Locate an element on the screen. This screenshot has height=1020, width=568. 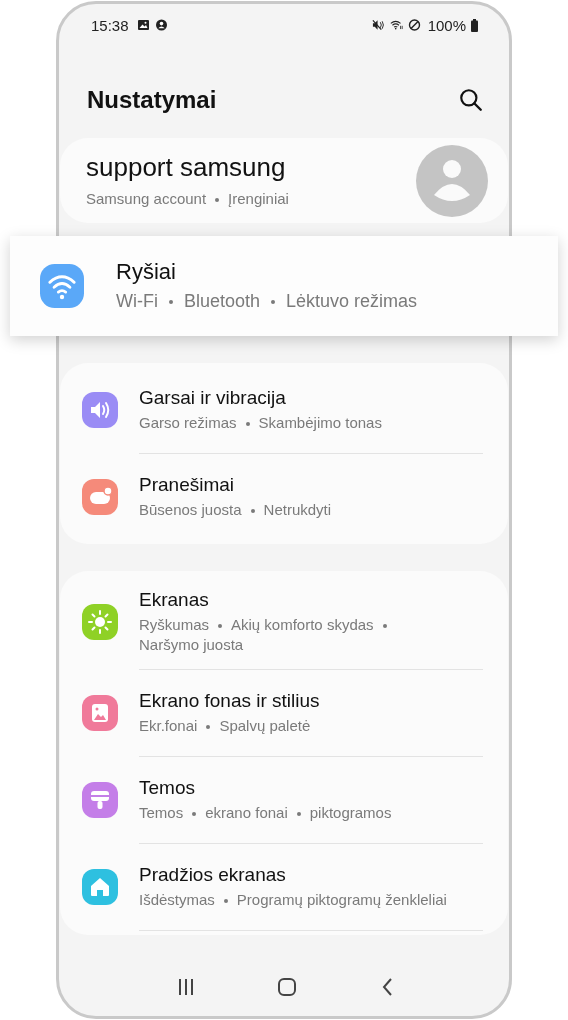
item-title: Pranešimai is located at coordinates (187, 485).